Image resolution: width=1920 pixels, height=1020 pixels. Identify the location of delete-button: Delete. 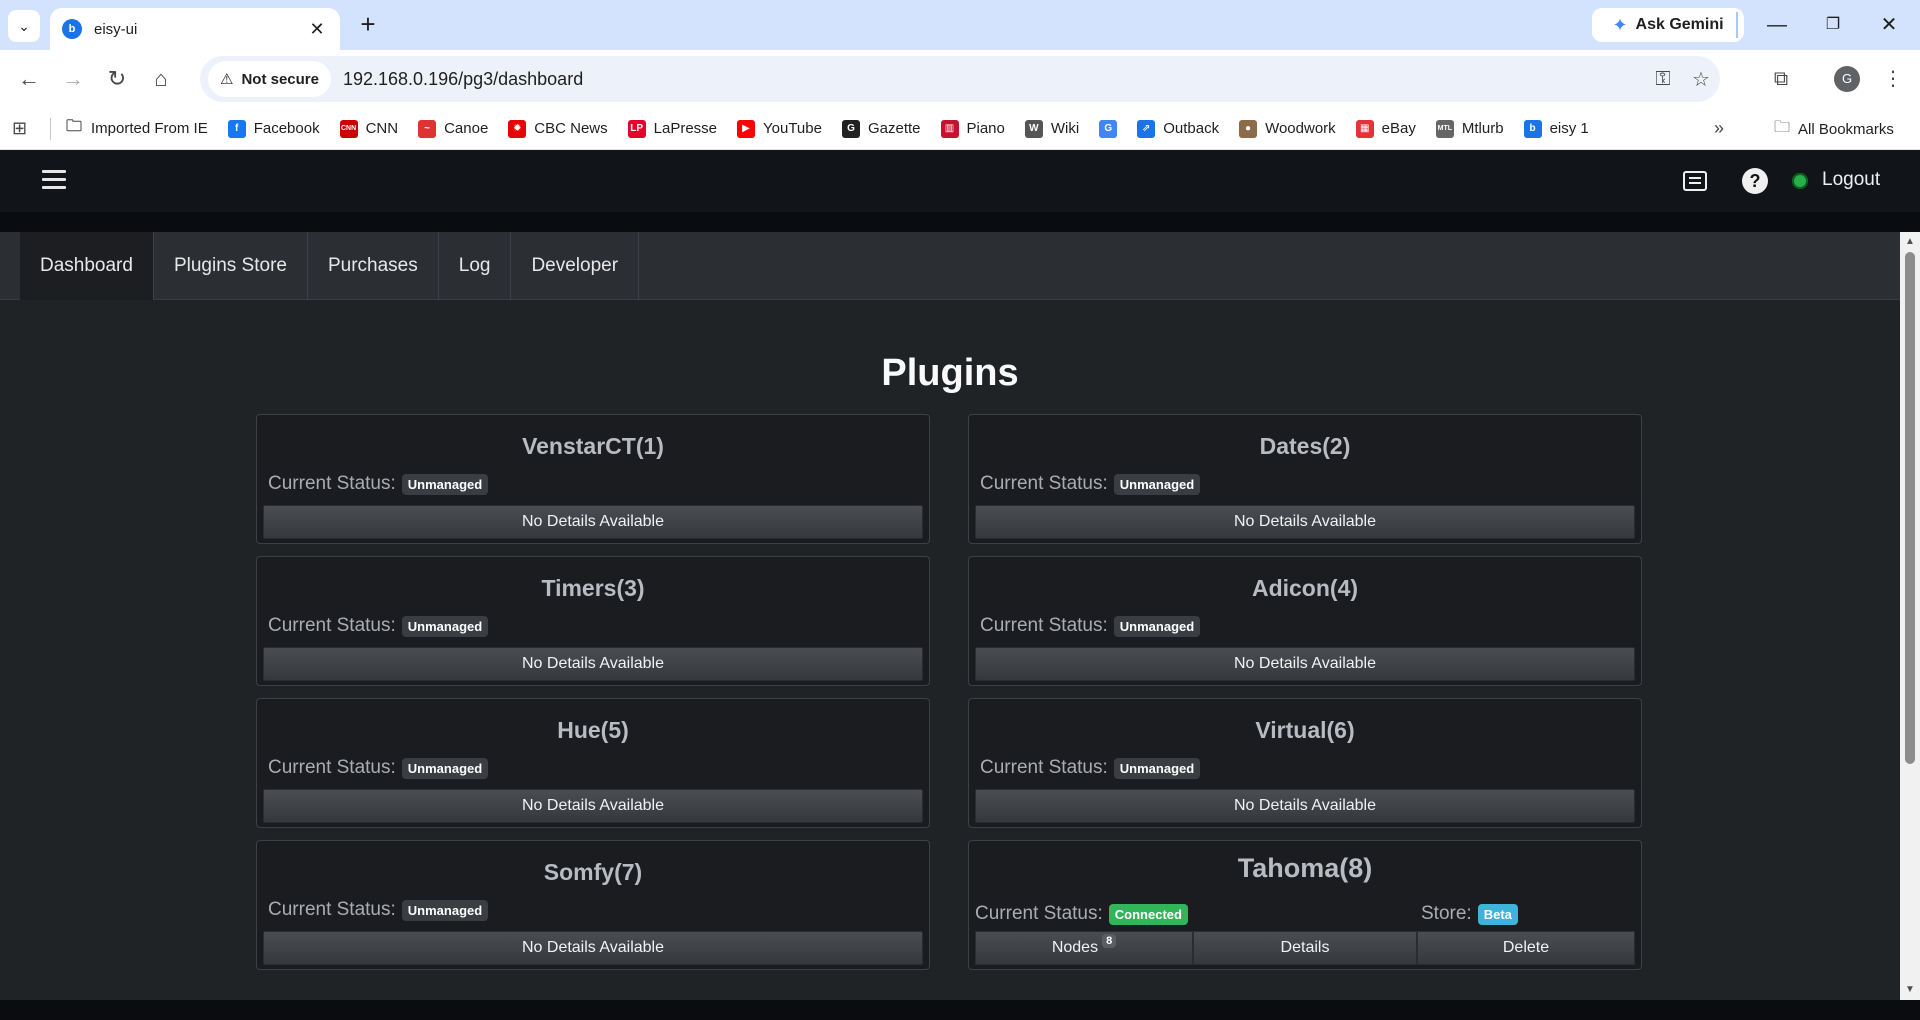
(1526, 948).